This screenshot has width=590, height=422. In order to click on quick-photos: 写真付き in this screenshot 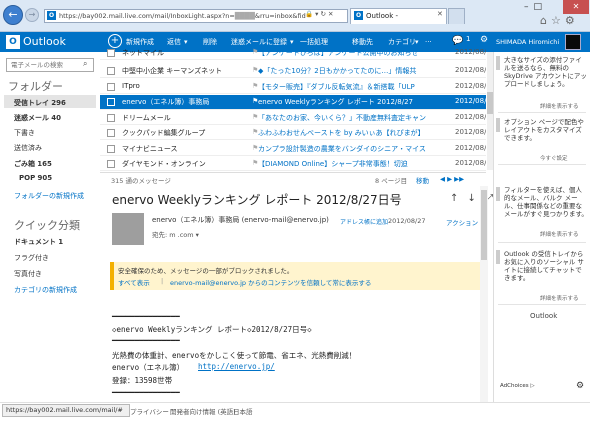, I will do `click(28, 274)`.